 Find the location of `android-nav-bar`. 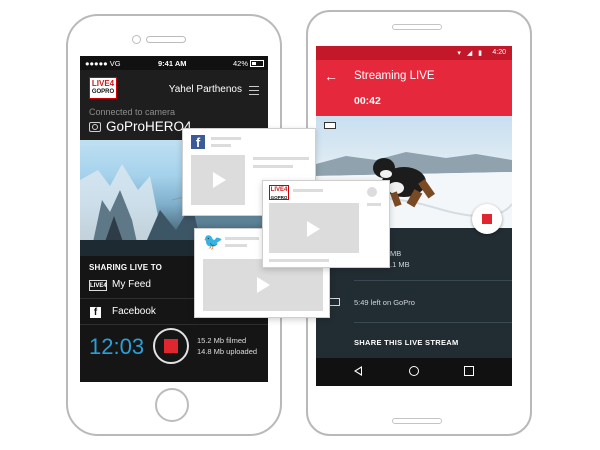

android-nav-bar is located at coordinates (414, 372).